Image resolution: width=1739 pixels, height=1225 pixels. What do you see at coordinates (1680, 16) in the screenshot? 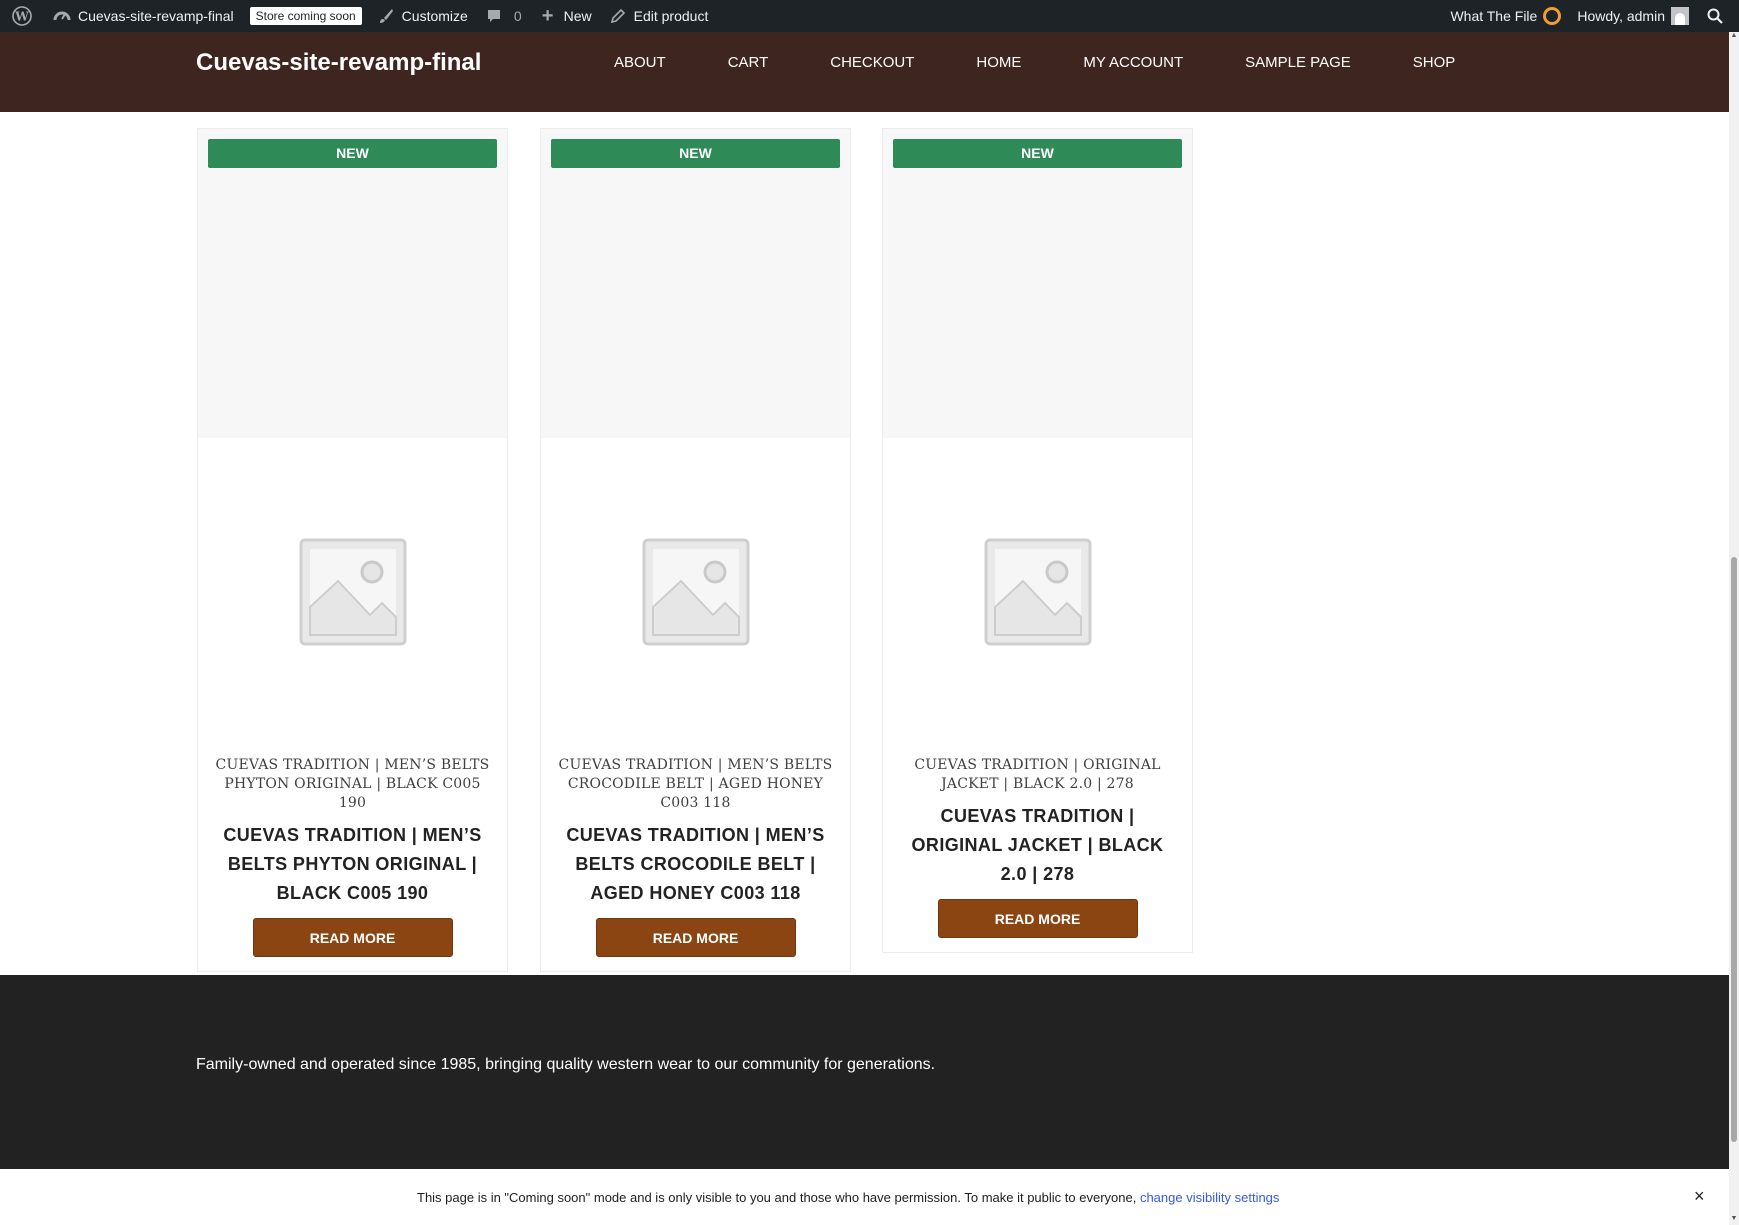
I see `avatar` at bounding box center [1680, 16].